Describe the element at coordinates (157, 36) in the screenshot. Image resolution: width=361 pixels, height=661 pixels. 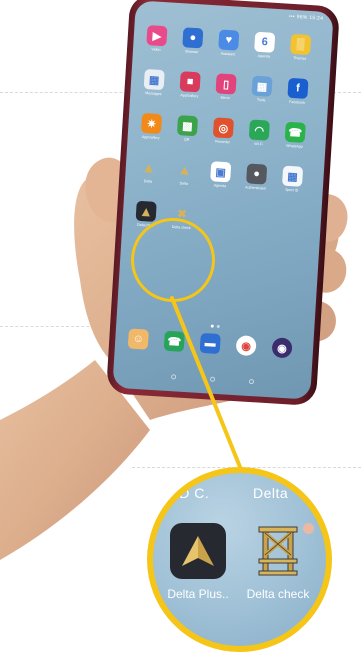
I see `play-icon: ▶` at that location.